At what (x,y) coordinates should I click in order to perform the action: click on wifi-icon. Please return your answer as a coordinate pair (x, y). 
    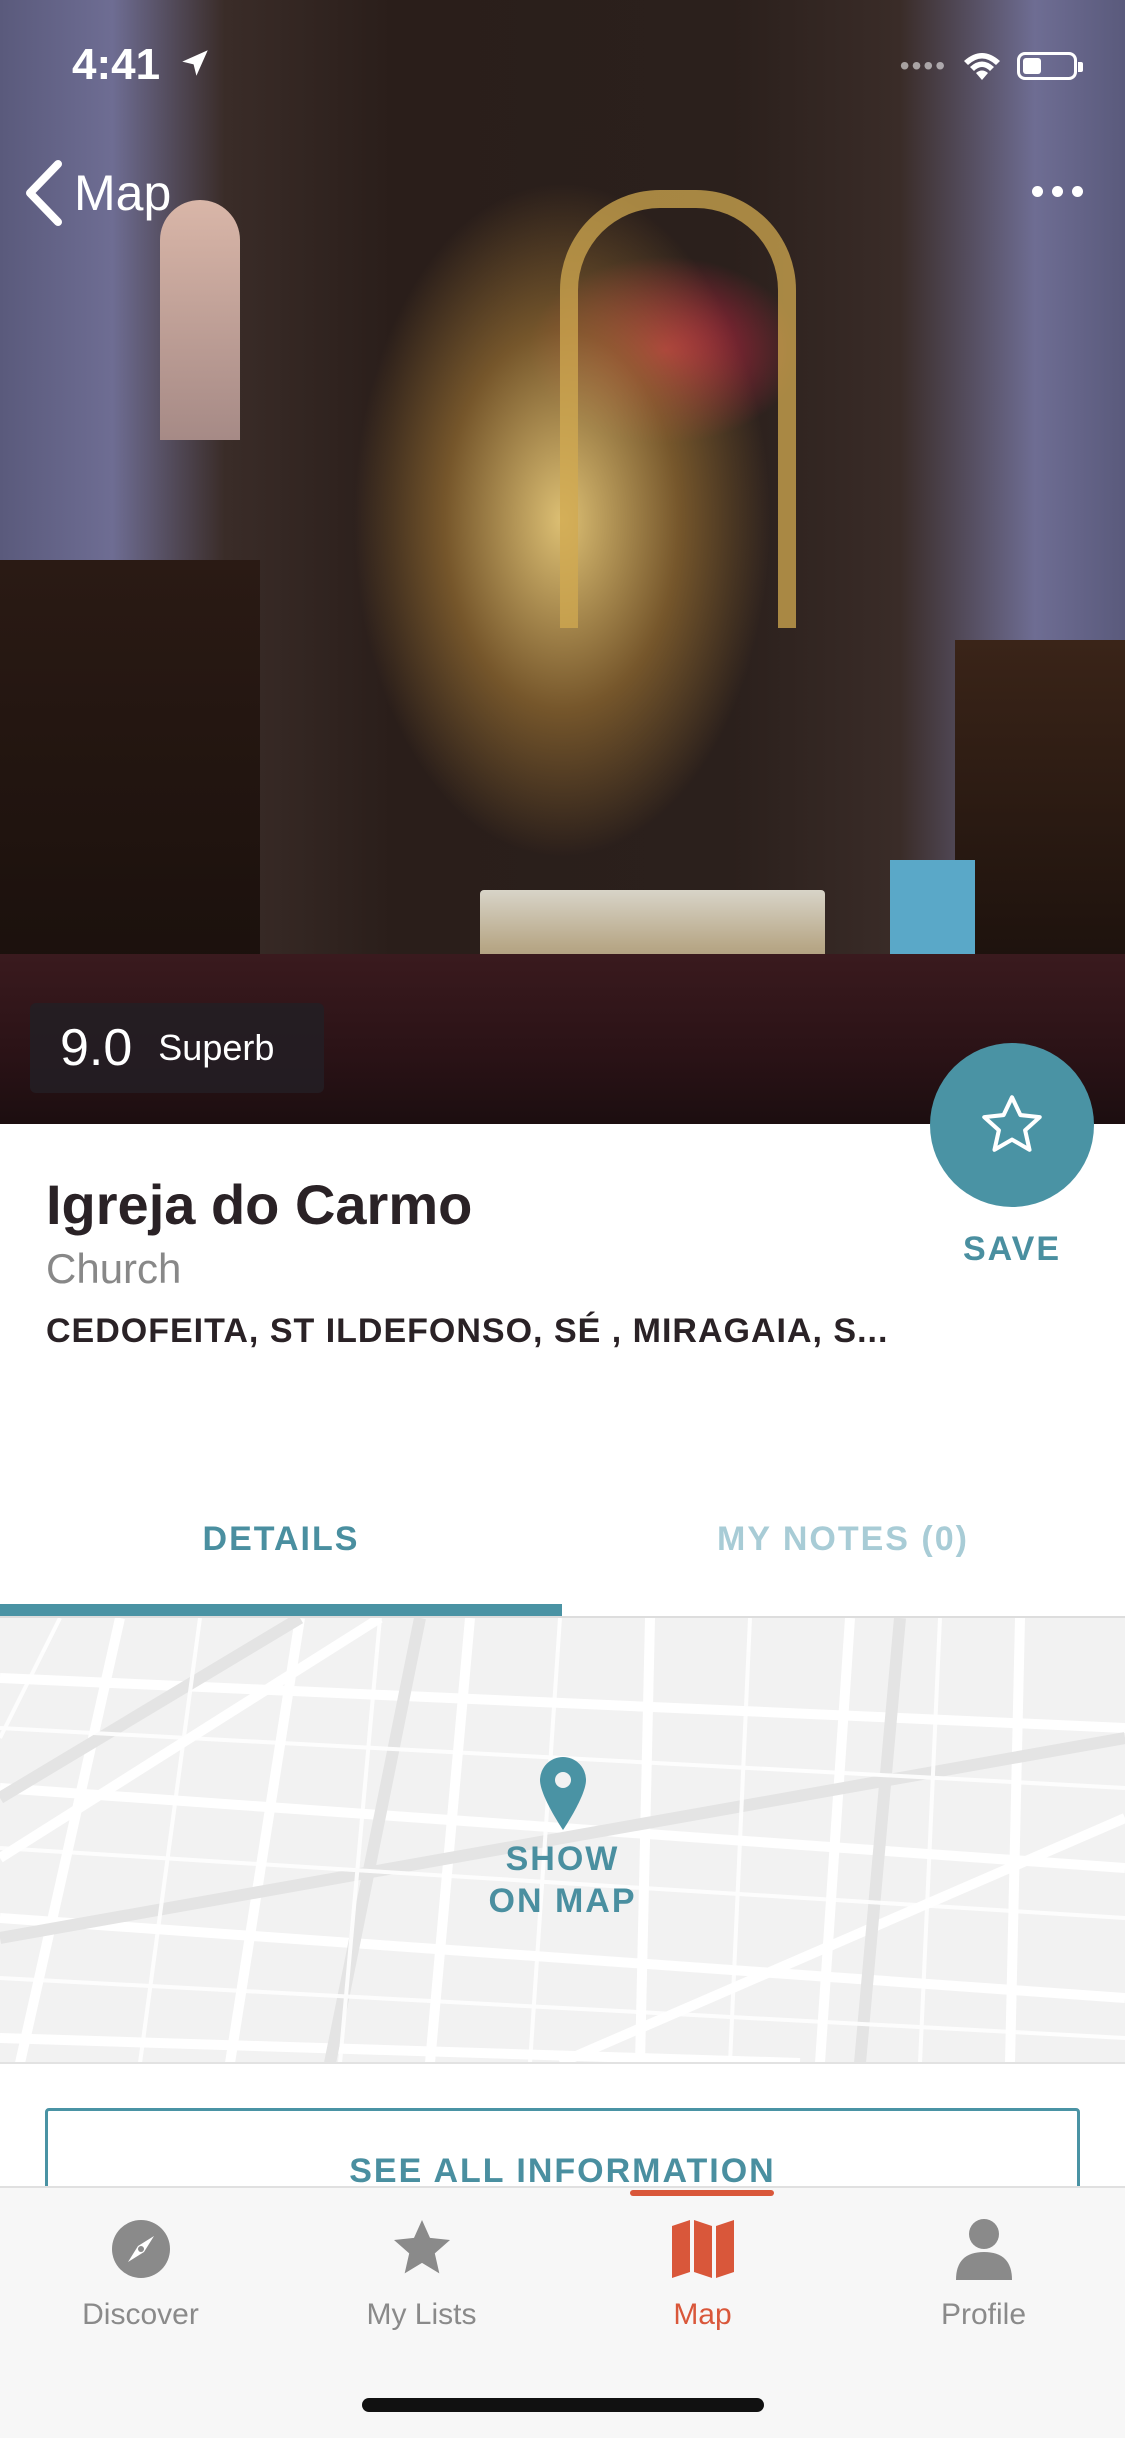
    Looking at the image, I should click on (982, 66).